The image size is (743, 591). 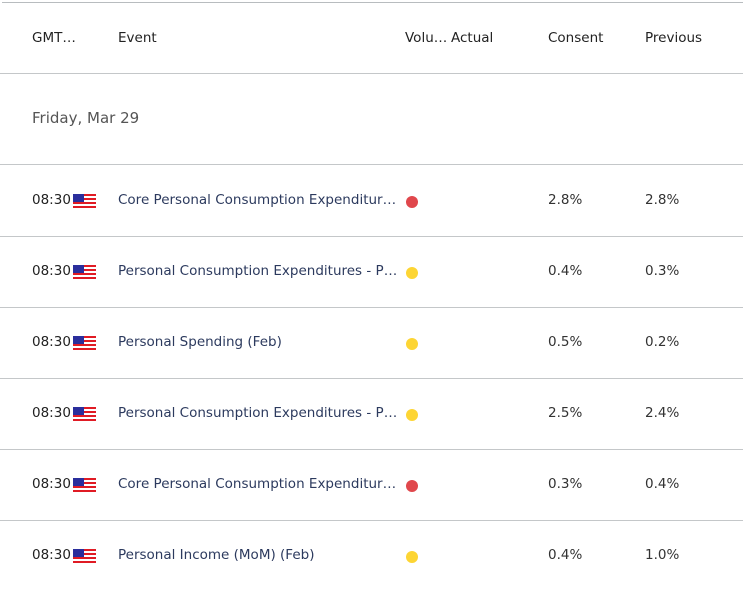 I want to click on consensus-value: 0.5%, so click(x=565, y=342).